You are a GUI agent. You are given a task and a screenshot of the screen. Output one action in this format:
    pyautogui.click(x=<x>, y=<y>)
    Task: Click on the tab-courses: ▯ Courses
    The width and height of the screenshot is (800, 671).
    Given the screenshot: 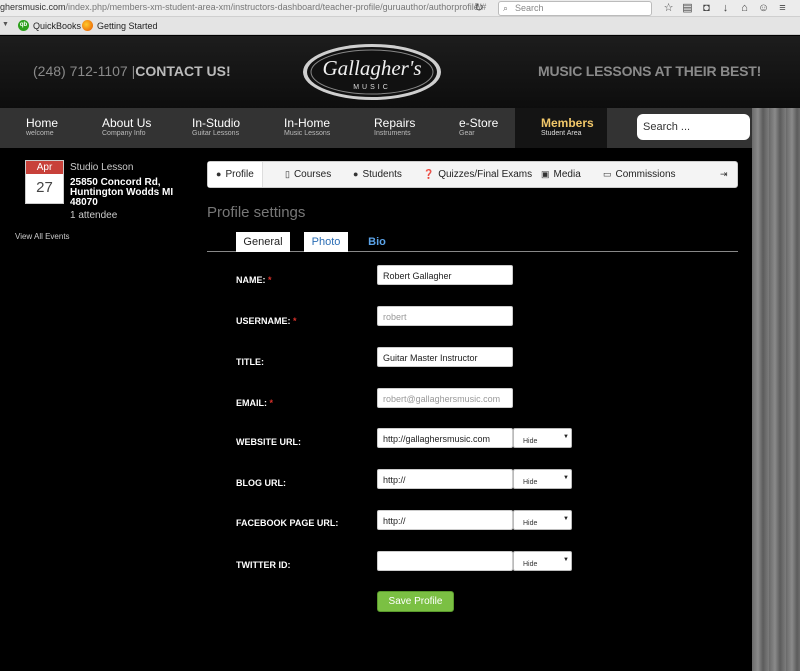 What is the action you would take?
    pyautogui.click(x=308, y=174)
    